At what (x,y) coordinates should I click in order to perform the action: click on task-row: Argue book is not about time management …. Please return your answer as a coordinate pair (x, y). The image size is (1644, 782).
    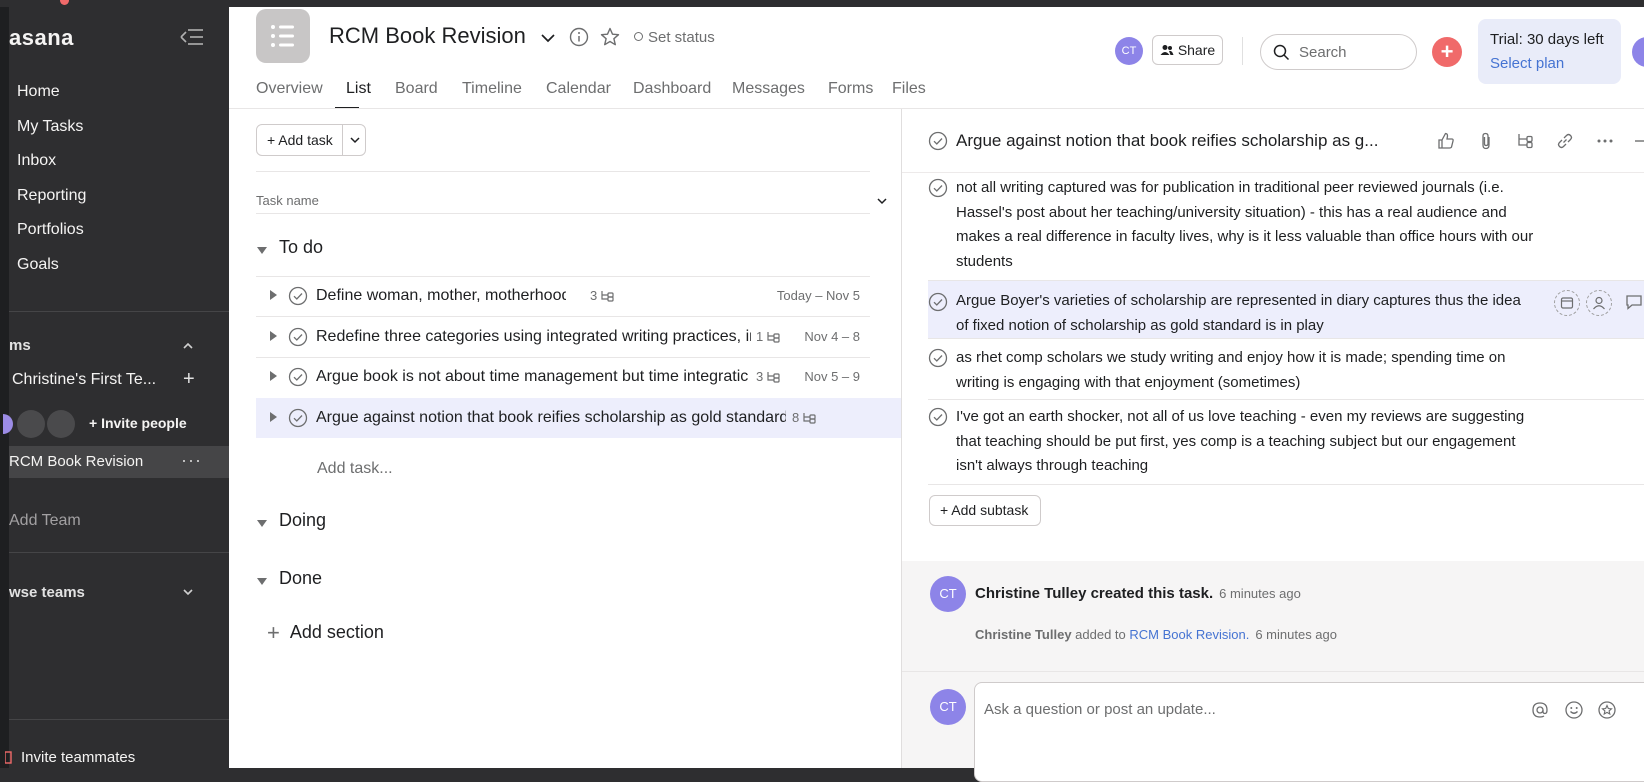
    Looking at the image, I should click on (563, 377).